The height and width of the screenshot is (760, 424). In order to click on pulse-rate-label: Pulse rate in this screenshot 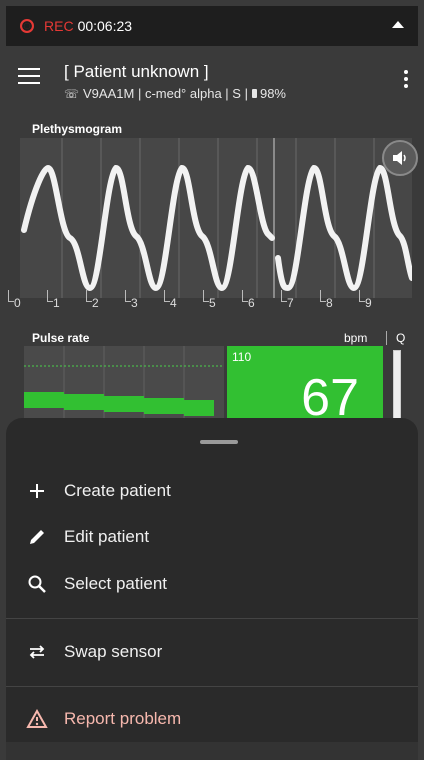, I will do `click(61, 338)`.